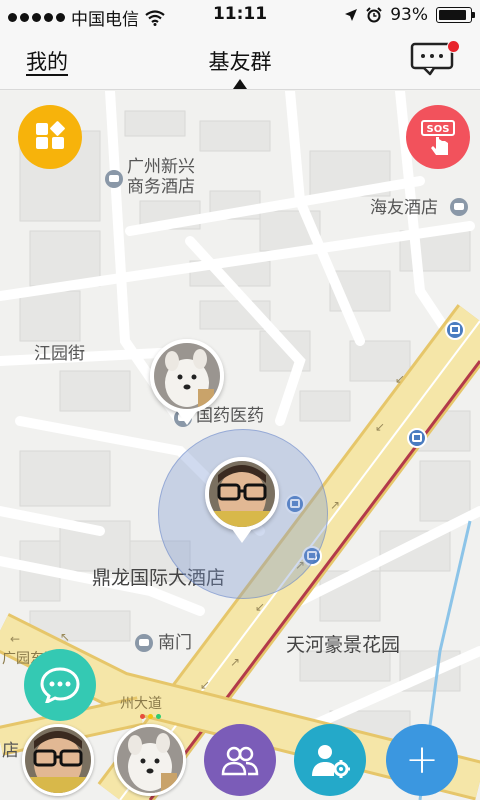  Describe the element at coordinates (374, 15) in the screenshot. I see `alarm-icon` at that location.